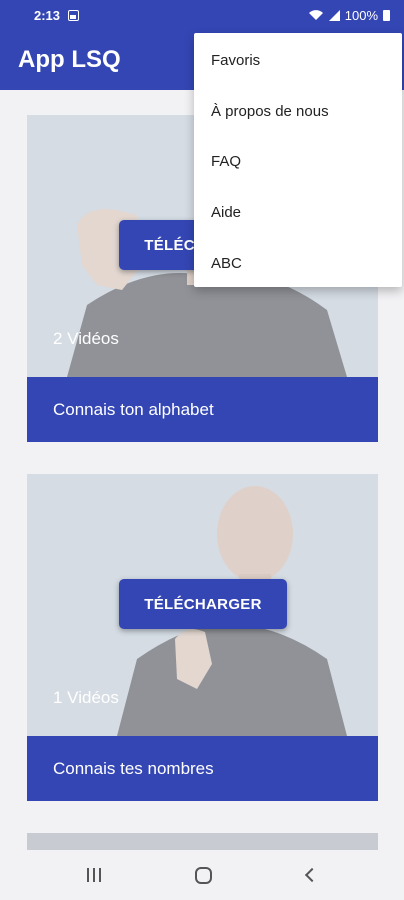  I want to click on card-title: Connais tes nombres, so click(202, 768).